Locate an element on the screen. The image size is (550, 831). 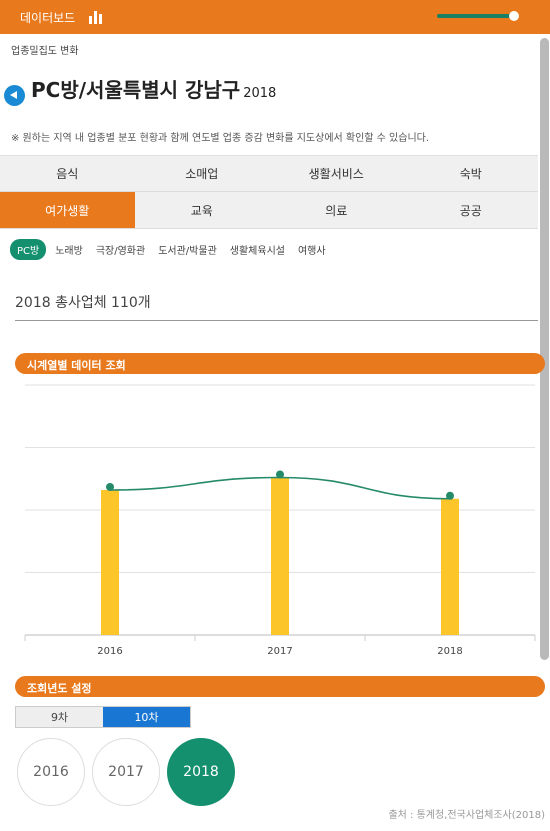
section-header-timeseries: 시계열별 데이터 조회 is located at coordinates (280, 363).